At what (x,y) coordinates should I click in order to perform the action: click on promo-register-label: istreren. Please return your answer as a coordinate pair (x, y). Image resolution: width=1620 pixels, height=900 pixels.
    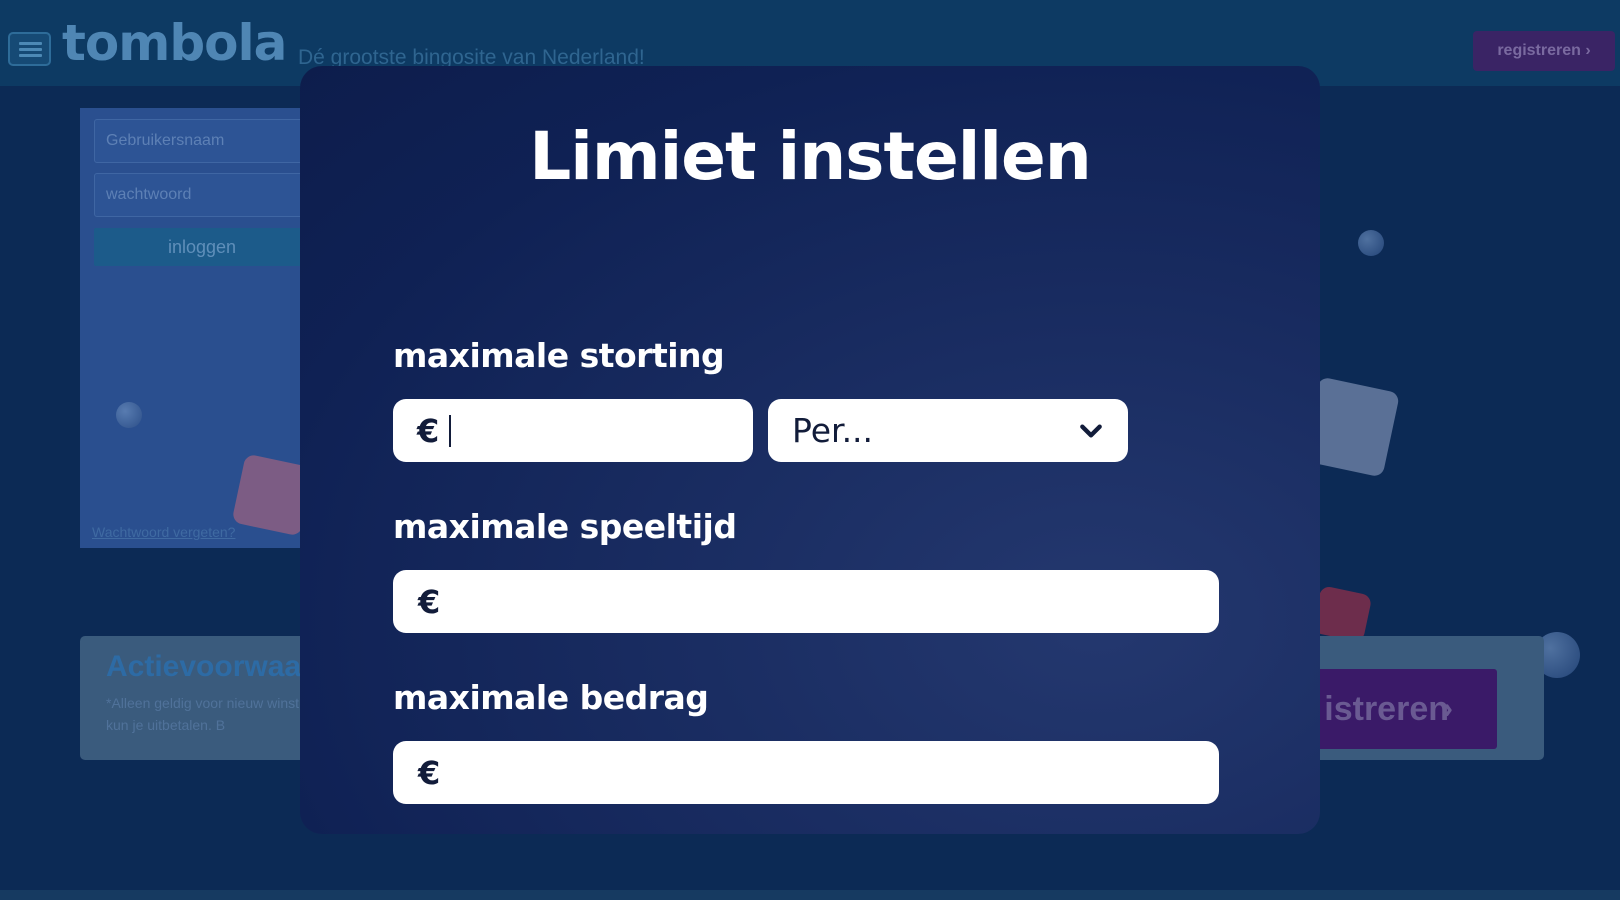
    Looking at the image, I should click on (1386, 709).